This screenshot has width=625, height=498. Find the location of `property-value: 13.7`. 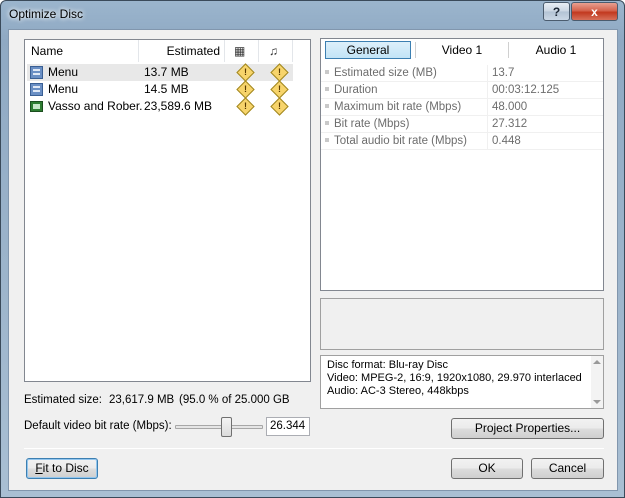

property-value: 13.7 is located at coordinates (545, 73).